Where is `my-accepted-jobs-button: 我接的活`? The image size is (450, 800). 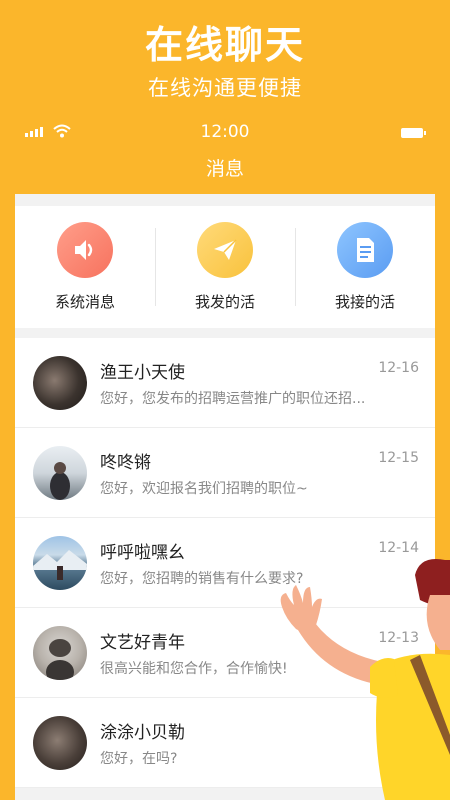 my-accepted-jobs-button: 我接的活 is located at coordinates (365, 267).